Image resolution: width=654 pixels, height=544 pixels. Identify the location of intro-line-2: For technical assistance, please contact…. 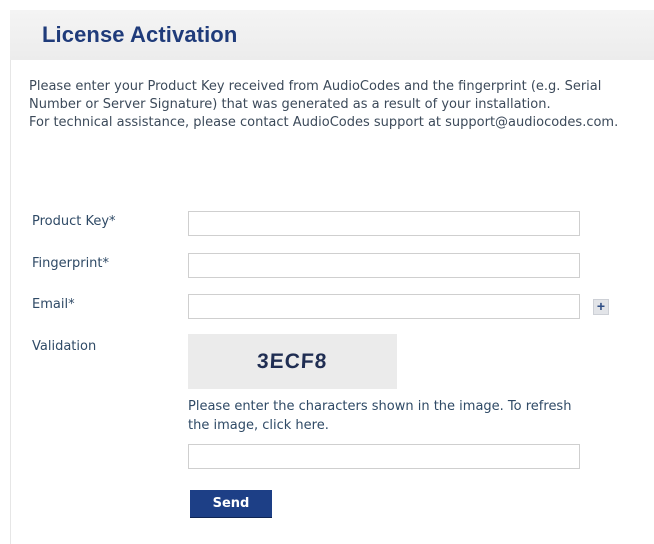
(324, 122).